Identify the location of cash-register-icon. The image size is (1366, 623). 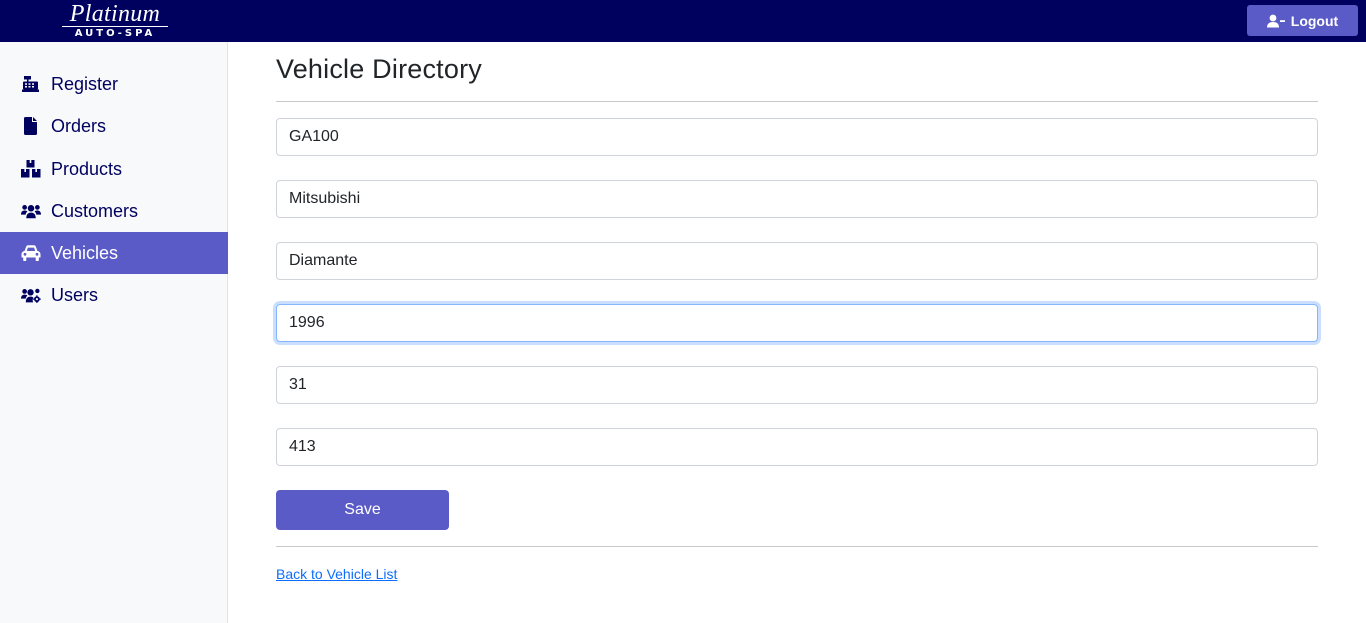
(31, 84).